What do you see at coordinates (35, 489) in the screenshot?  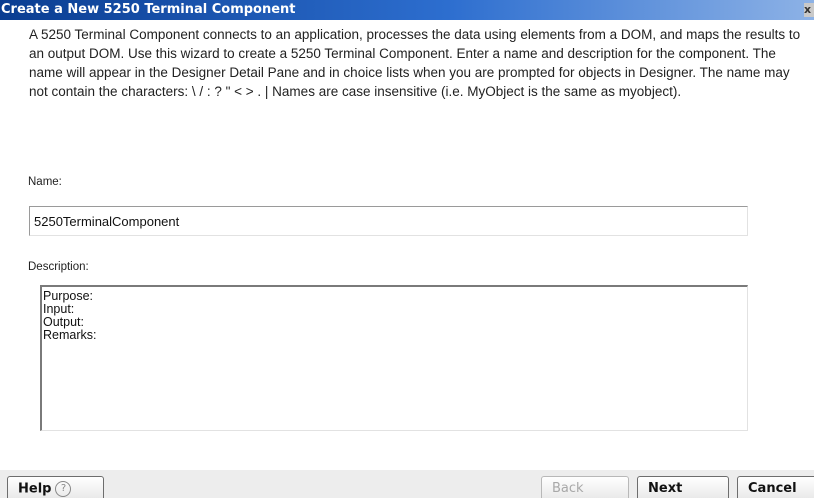 I see `help-button-label: Help` at bounding box center [35, 489].